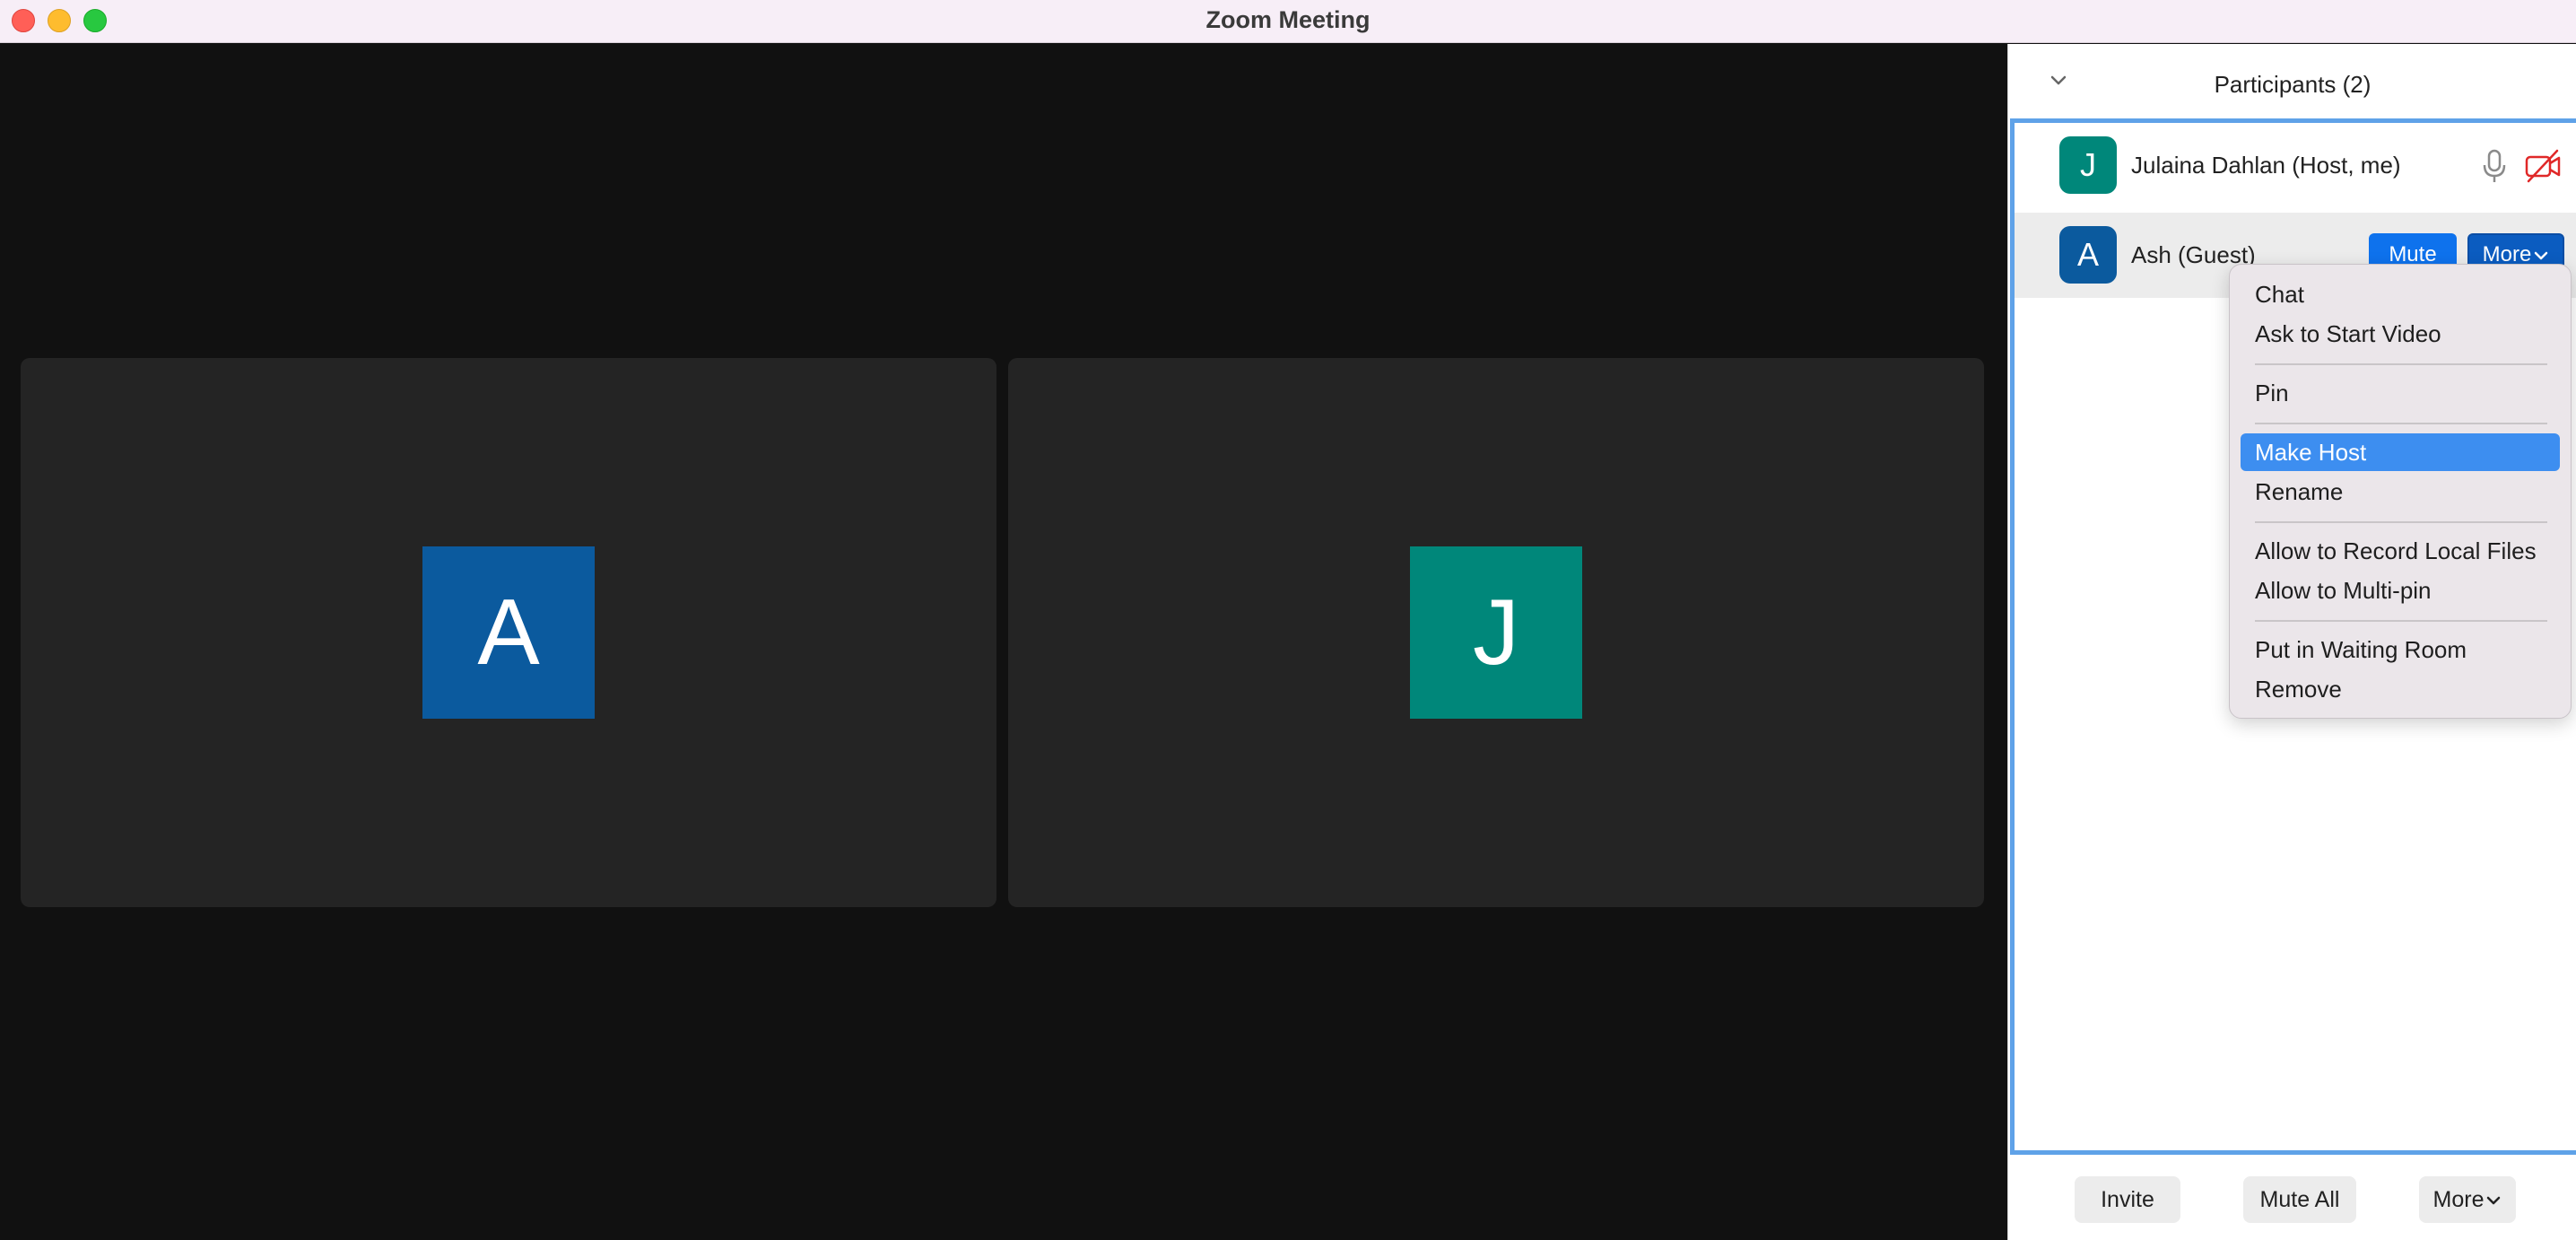 The image size is (2576, 1240). I want to click on footer-more-button: More, so click(2467, 1199).